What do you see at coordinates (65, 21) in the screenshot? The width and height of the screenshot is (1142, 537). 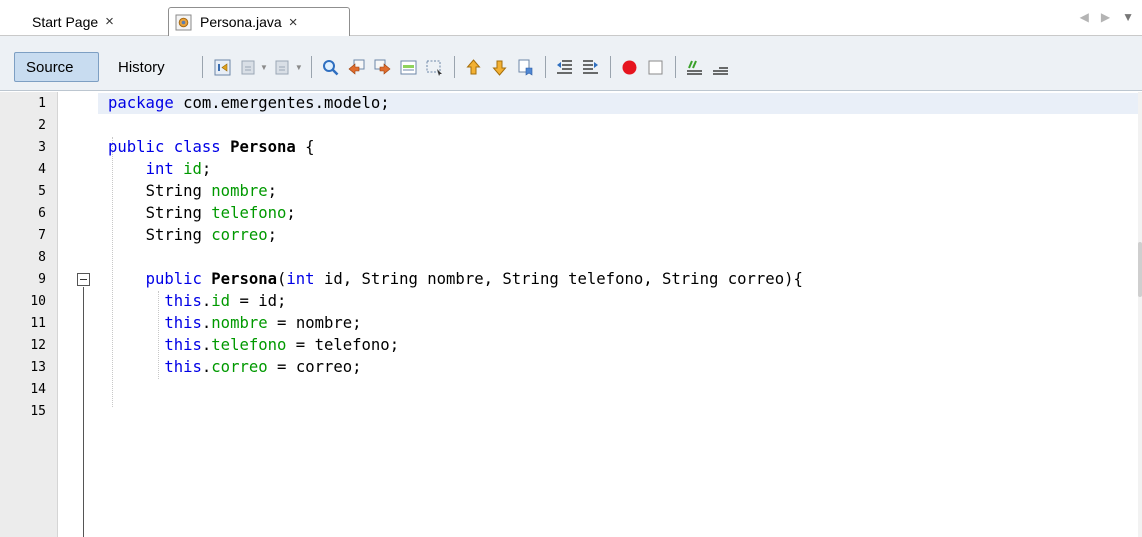 I see `tab-label: Start Page` at bounding box center [65, 21].